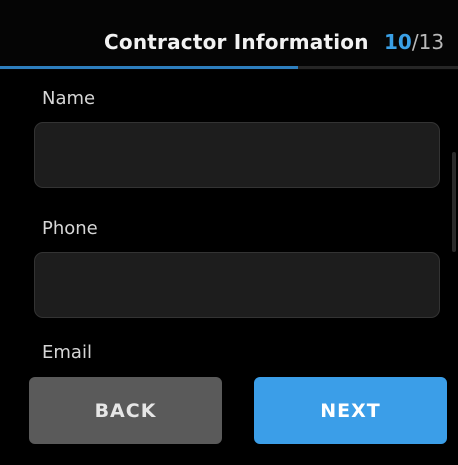  What do you see at coordinates (237, 155) in the screenshot?
I see `name-input` at bounding box center [237, 155].